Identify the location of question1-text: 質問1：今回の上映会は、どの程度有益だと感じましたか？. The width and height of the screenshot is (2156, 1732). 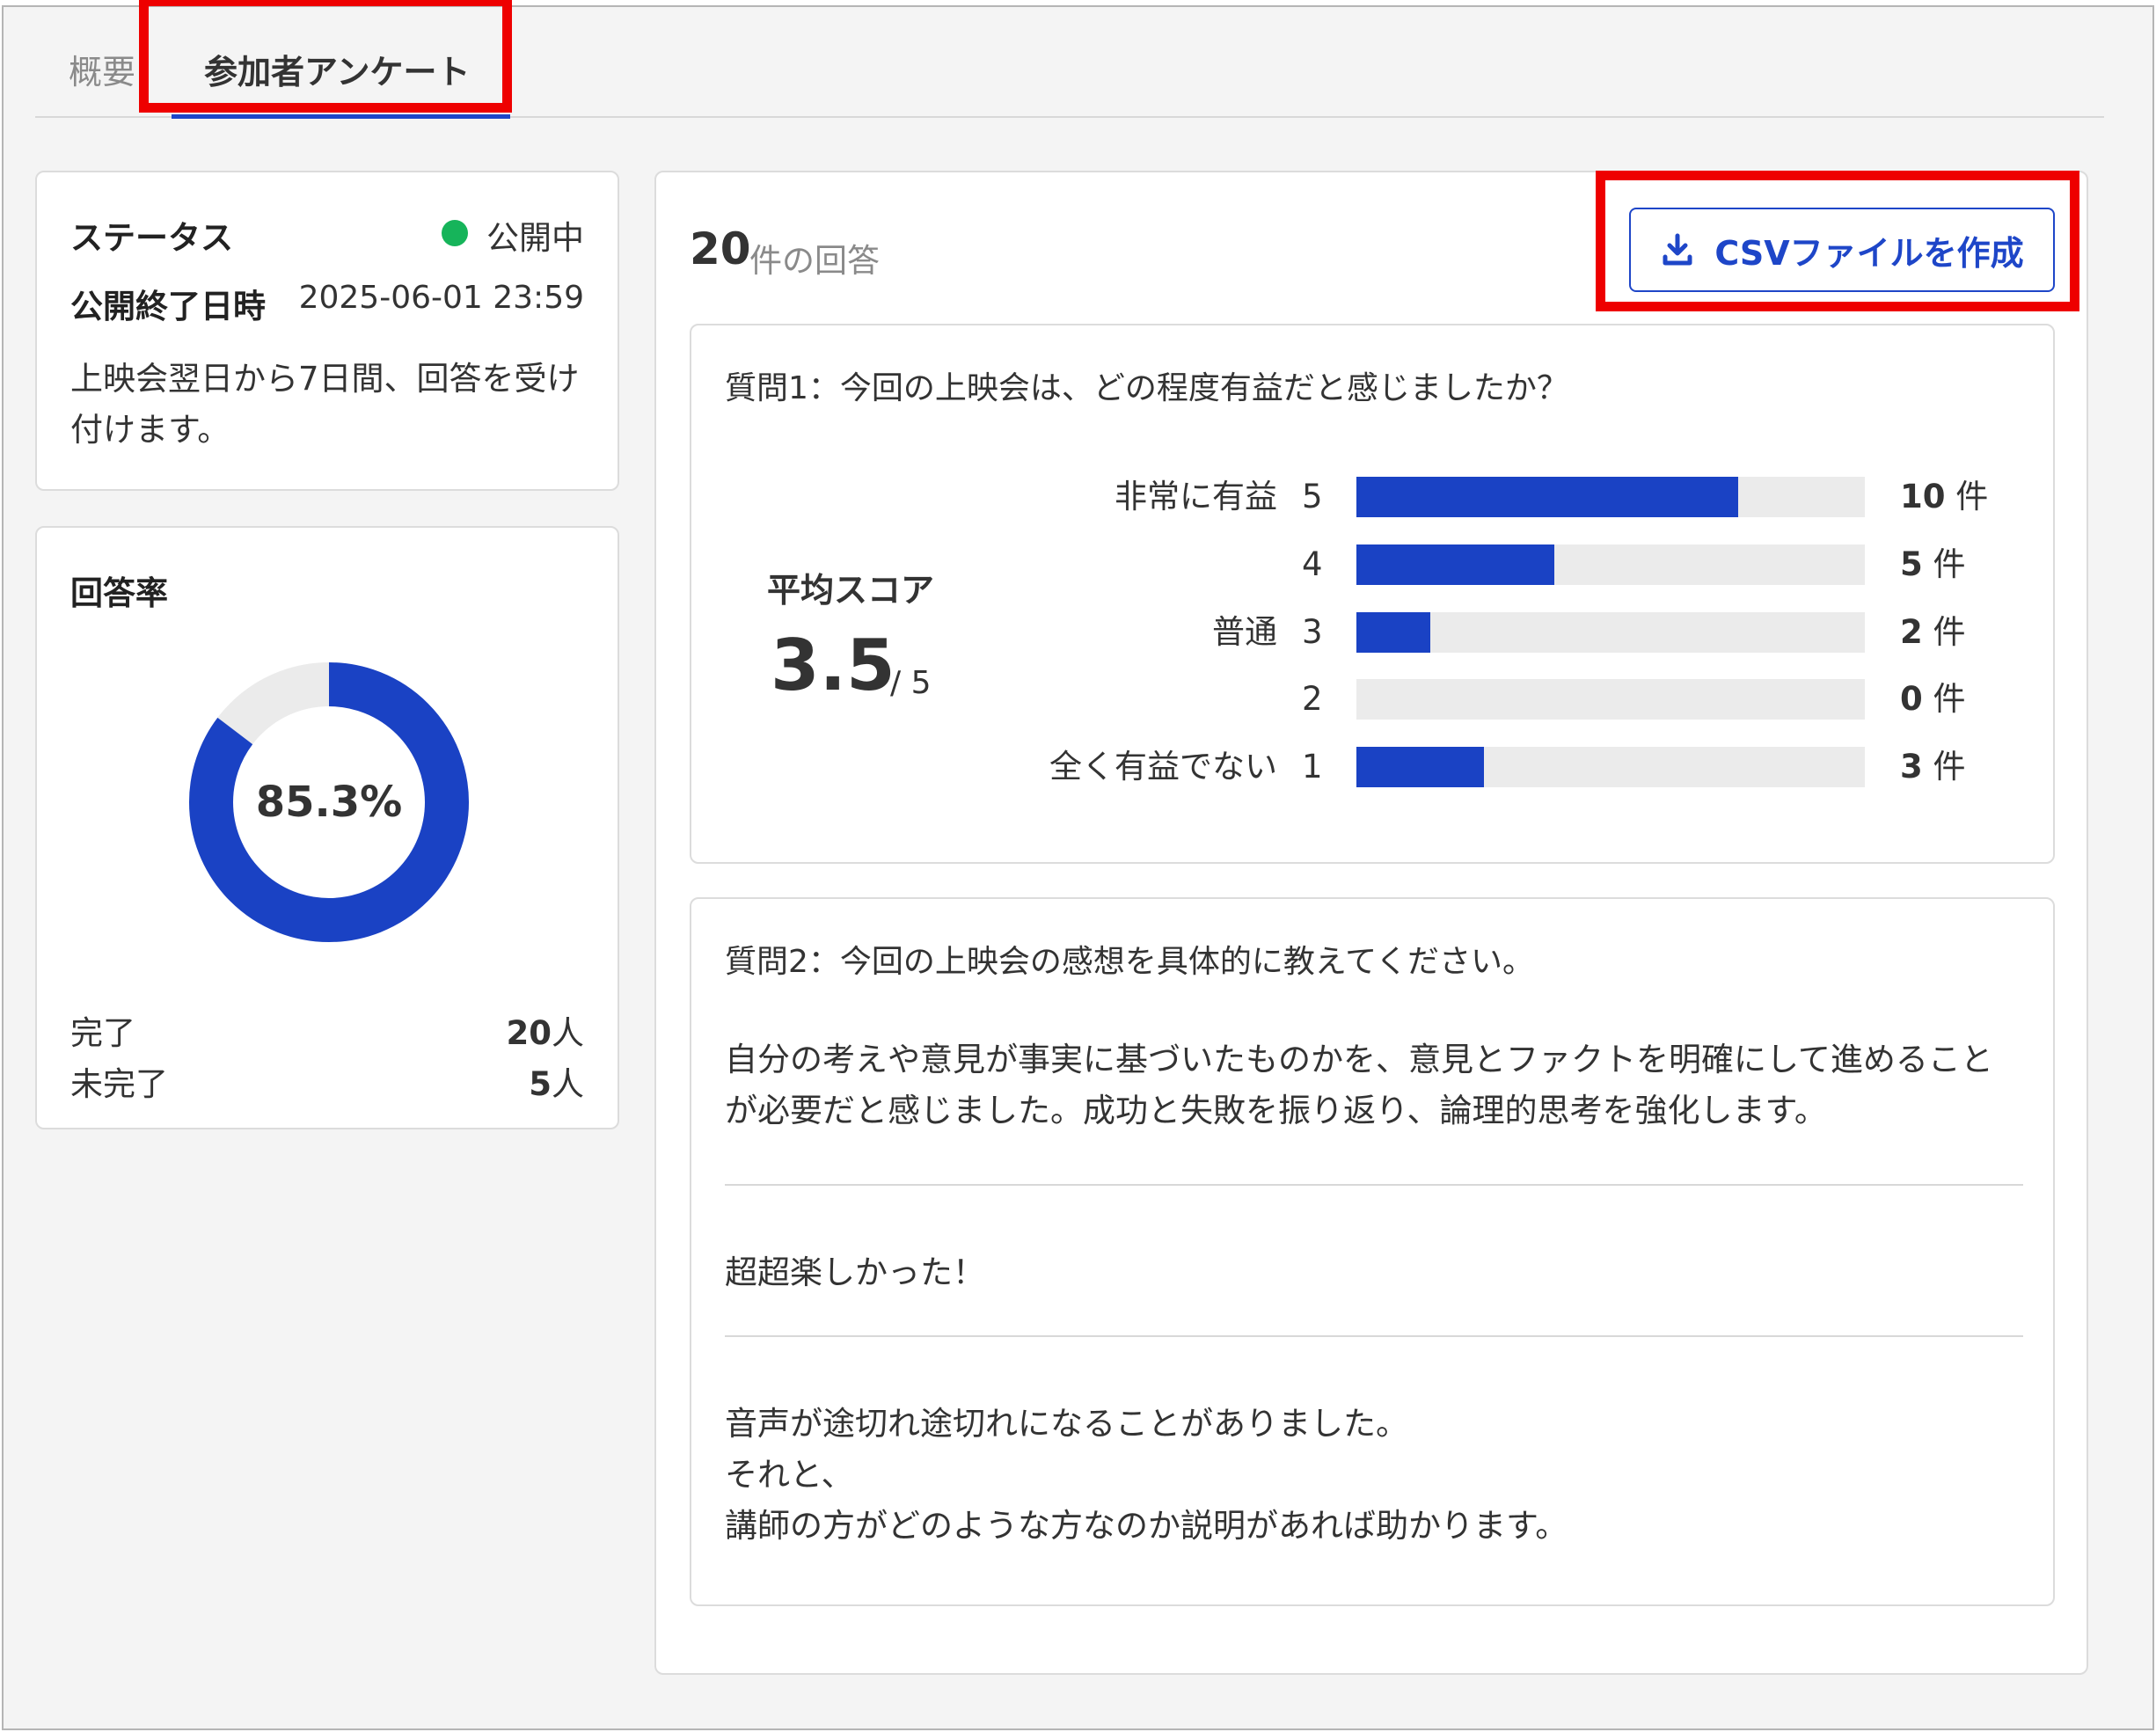
(1146, 388).